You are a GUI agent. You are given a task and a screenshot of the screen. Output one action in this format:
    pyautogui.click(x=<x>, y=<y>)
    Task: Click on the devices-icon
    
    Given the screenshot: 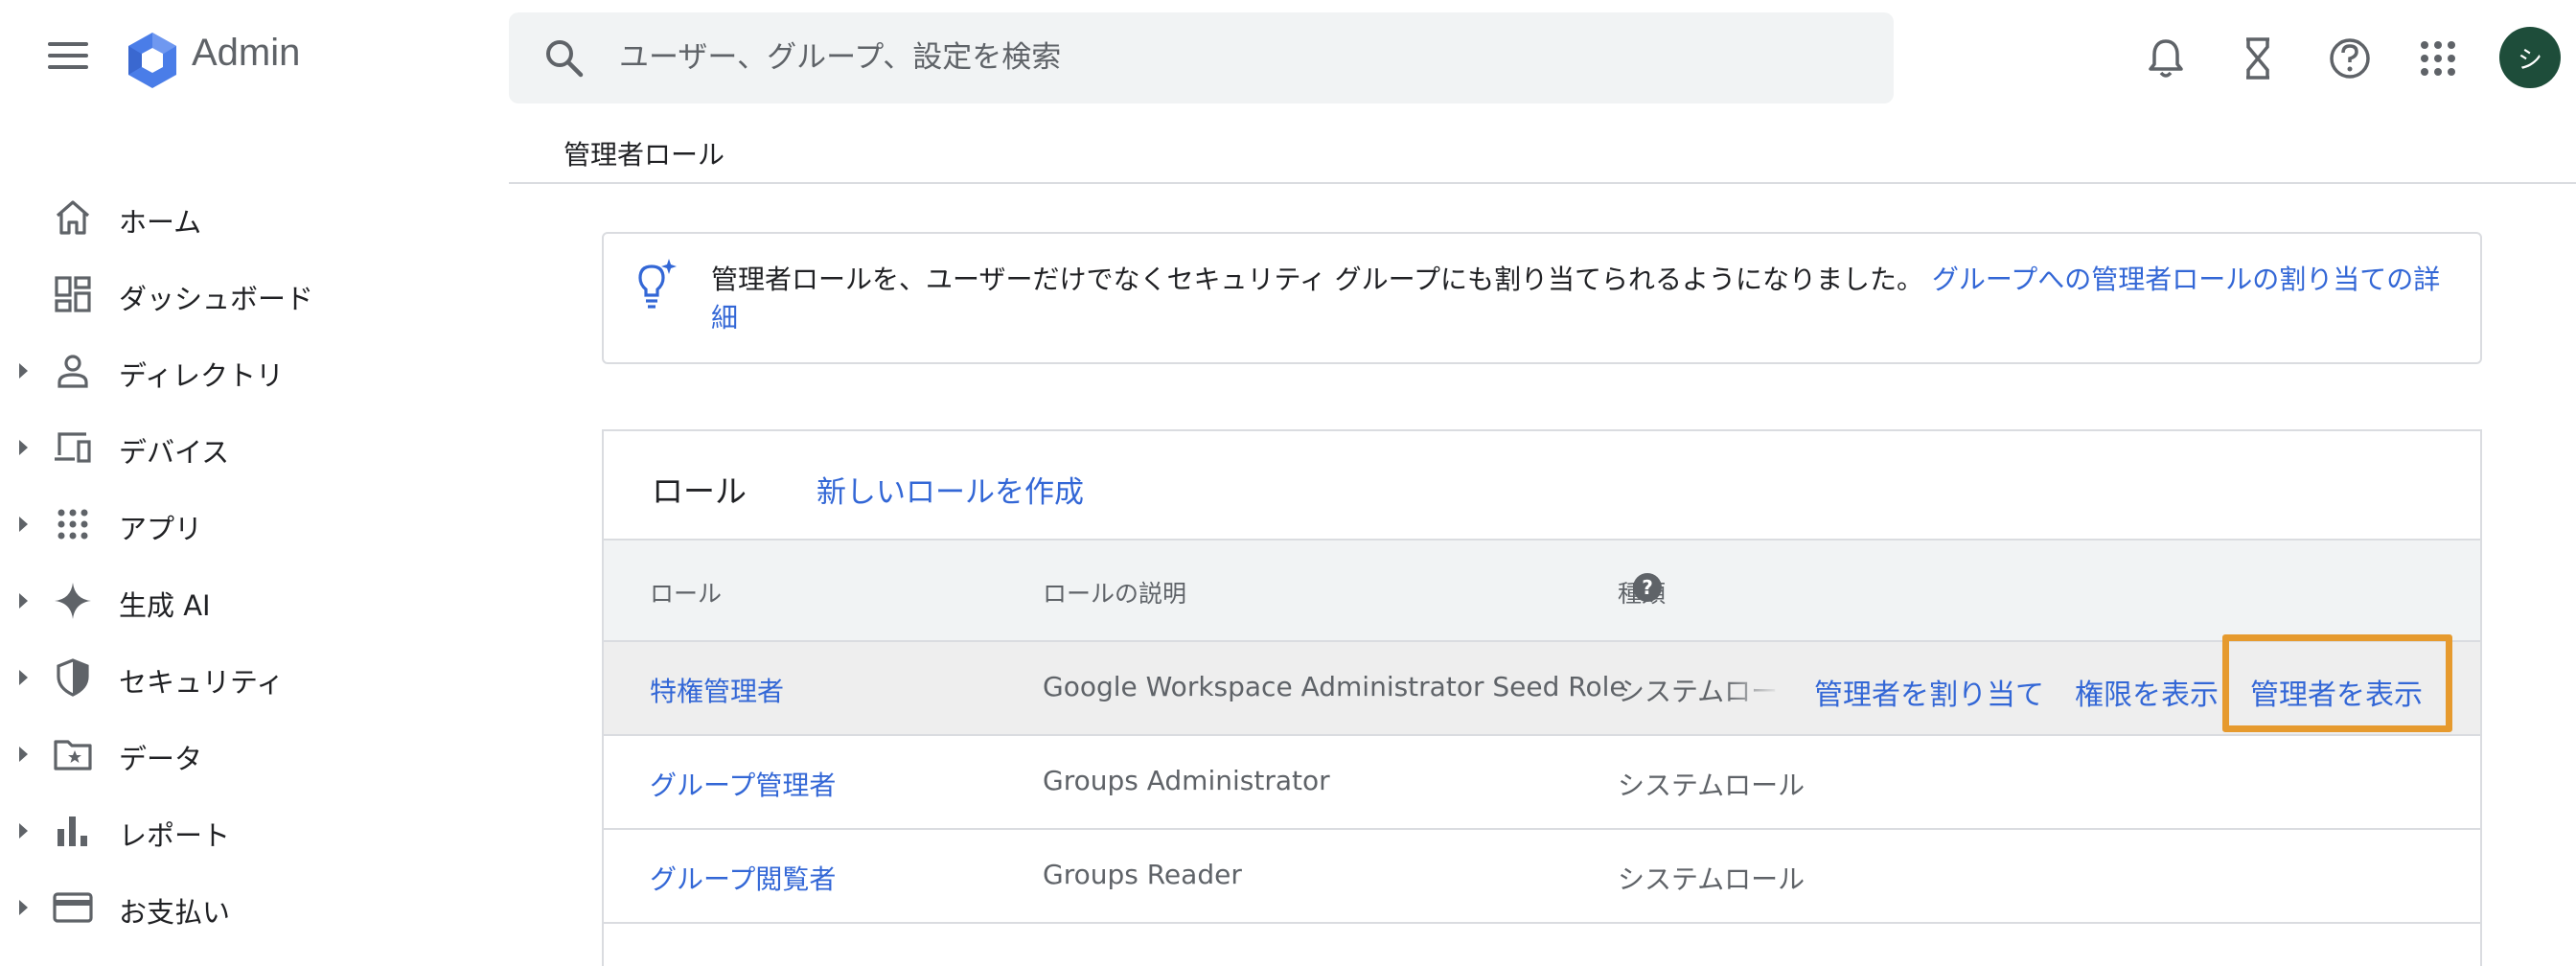 What is the action you would take?
    pyautogui.click(x=73, y=447)
    